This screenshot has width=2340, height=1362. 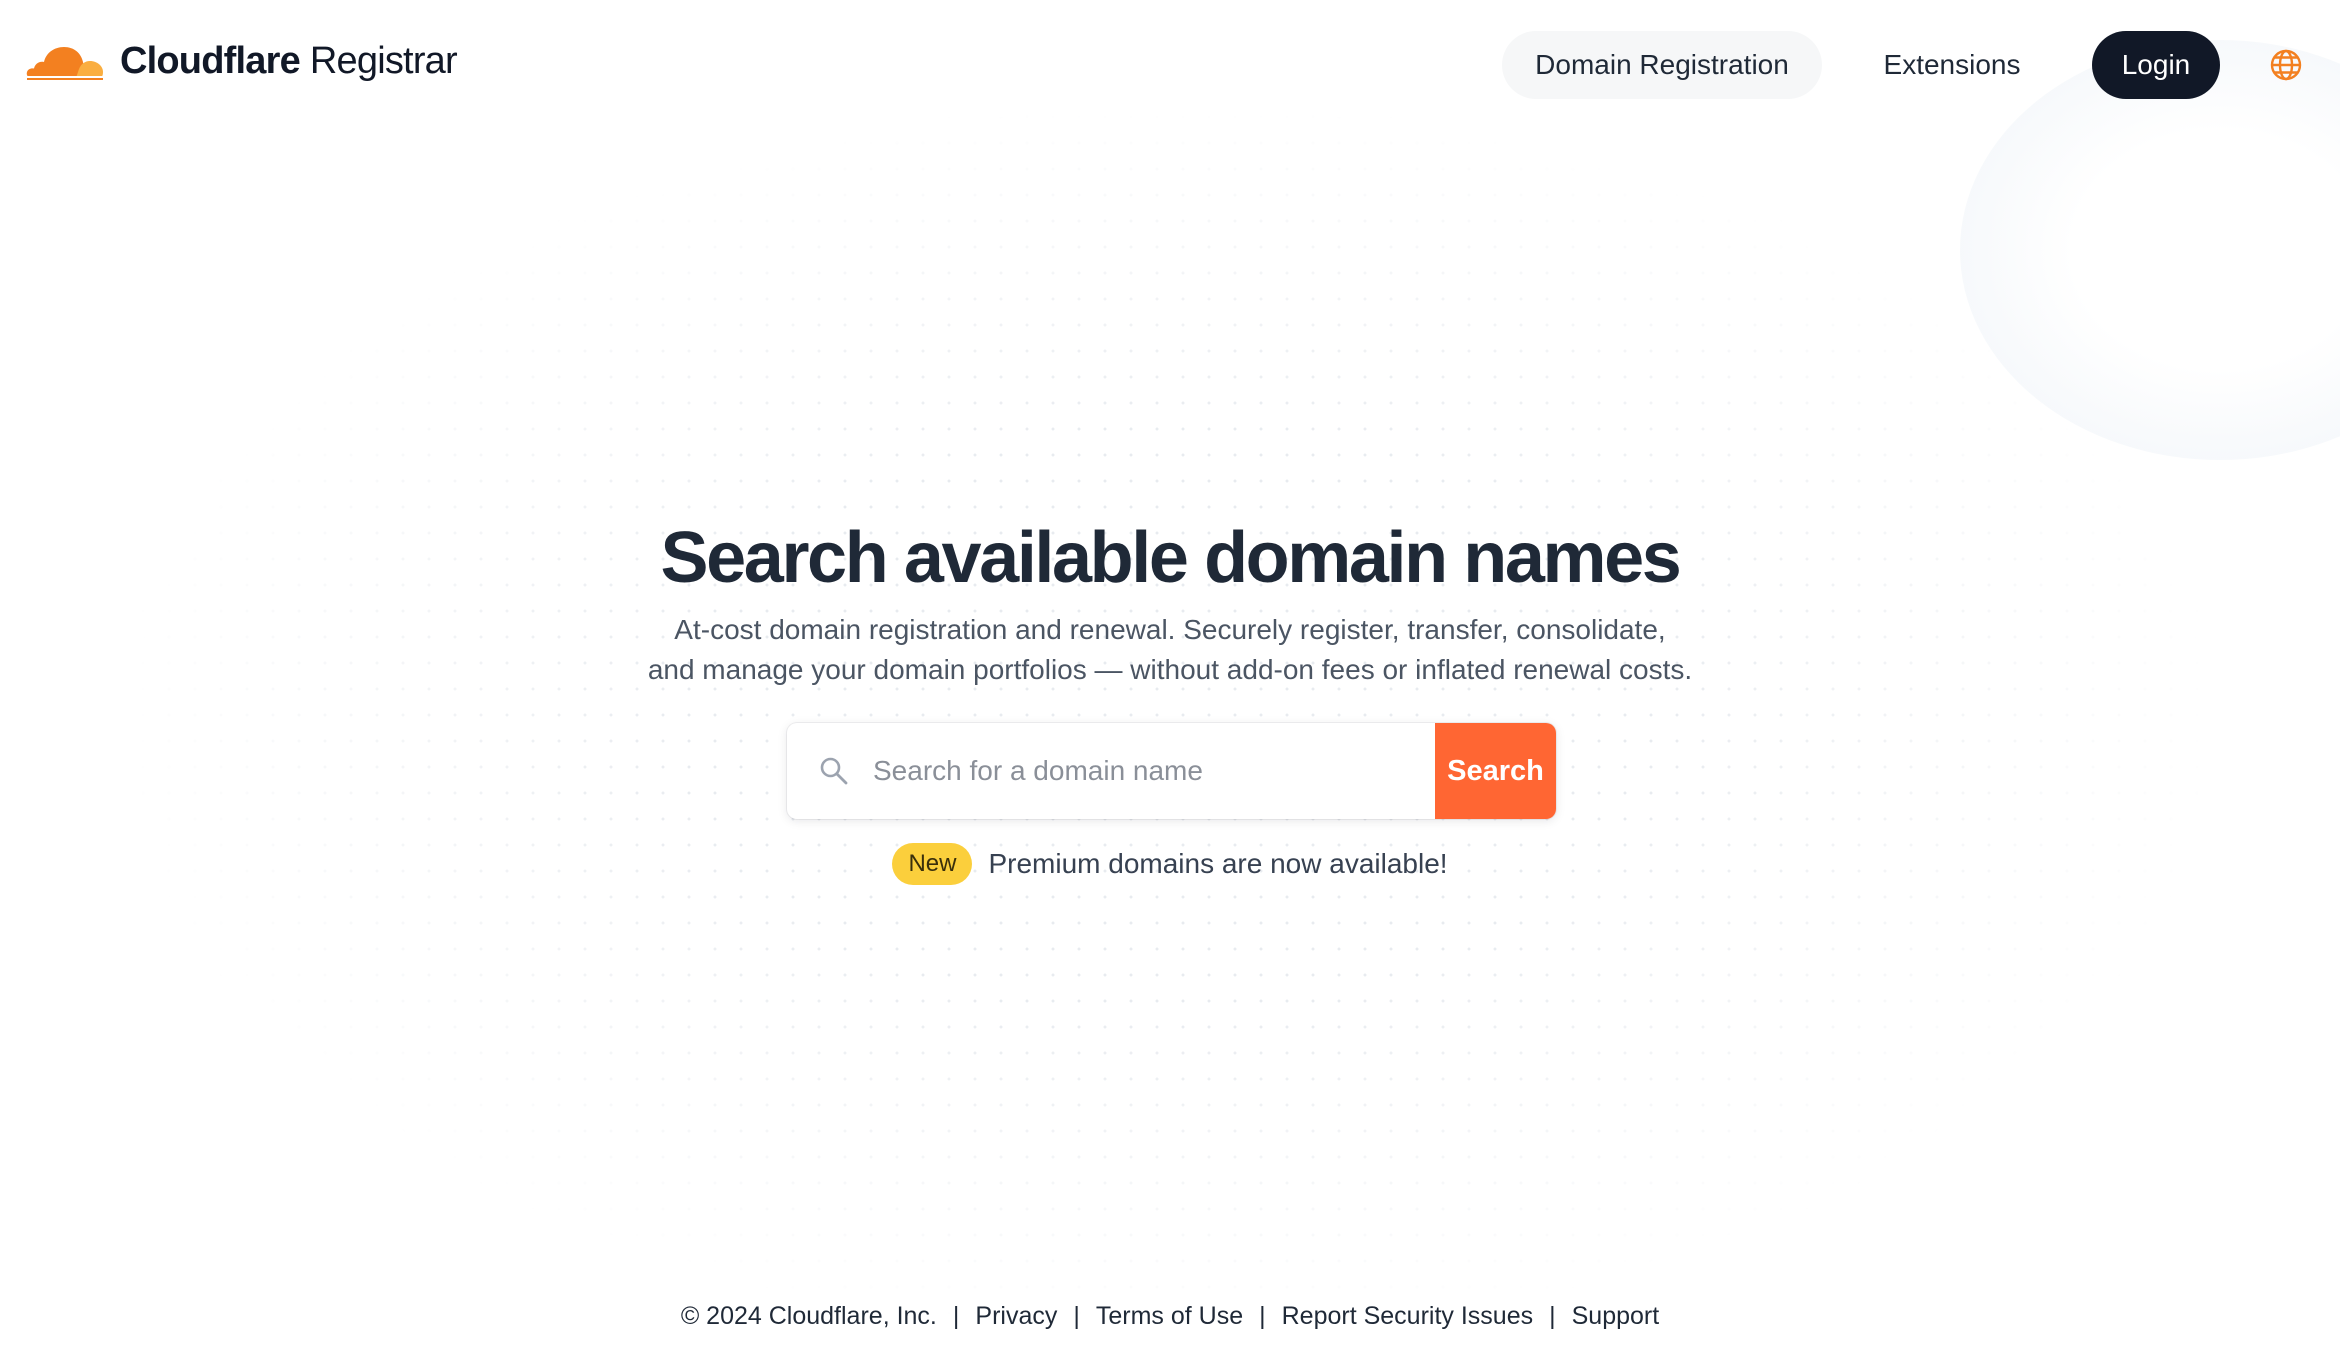 What do you see at coordinates (1616, 1316) in the screenshot?
I see `footer-link-support: Support` at bounding box center [1616, 1316].